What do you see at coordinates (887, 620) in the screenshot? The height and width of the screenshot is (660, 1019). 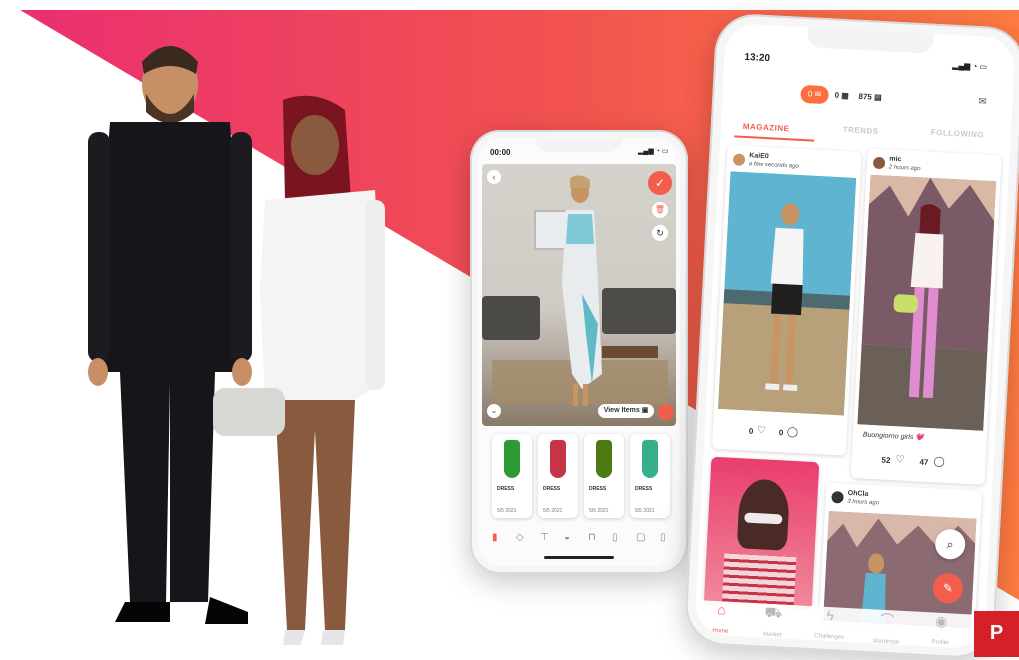 I see `hanger-icon: ⌒` at bounding box center [887, 620].